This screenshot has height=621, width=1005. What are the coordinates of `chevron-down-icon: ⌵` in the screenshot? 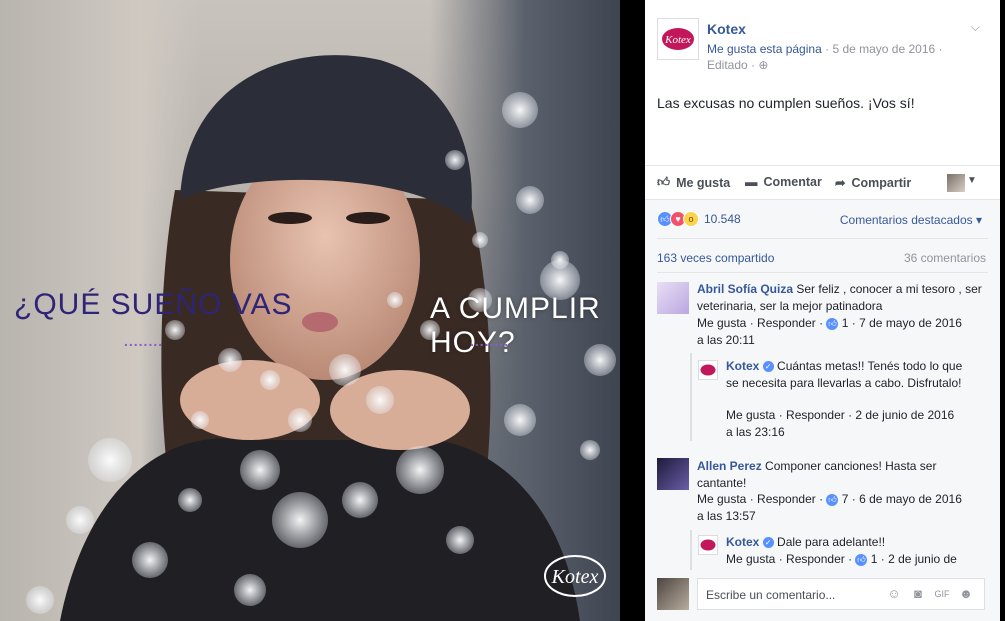 It's located at (975, 27).